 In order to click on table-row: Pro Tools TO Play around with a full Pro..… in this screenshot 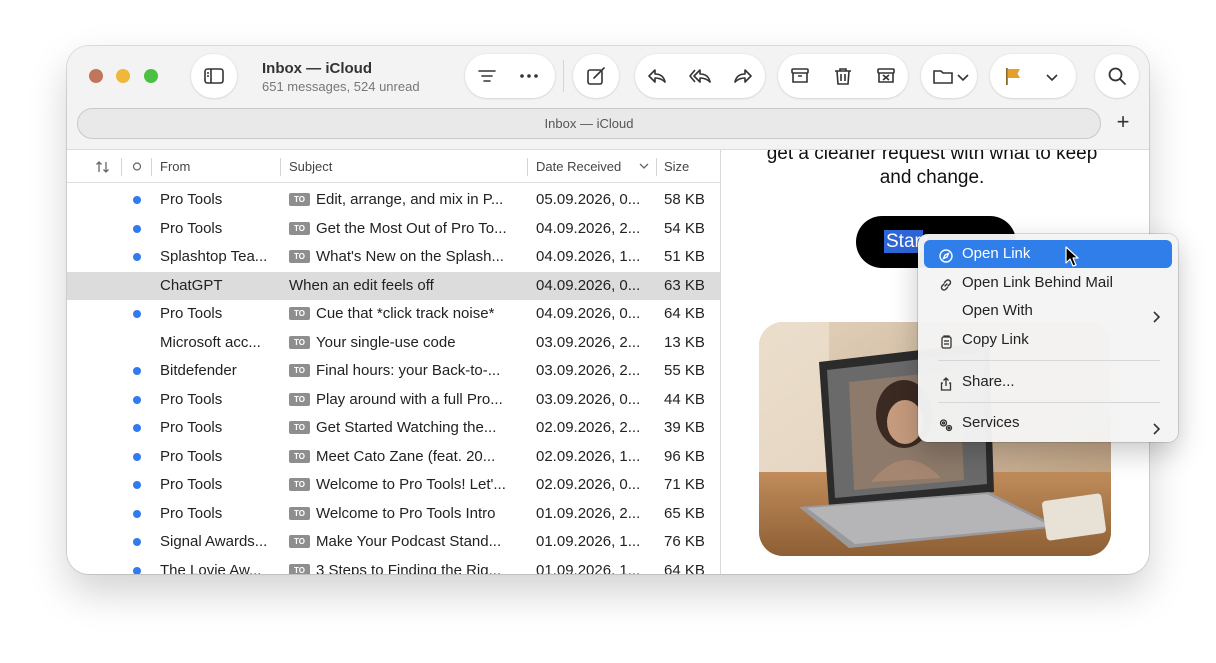, I will do `click(393, 400)`.